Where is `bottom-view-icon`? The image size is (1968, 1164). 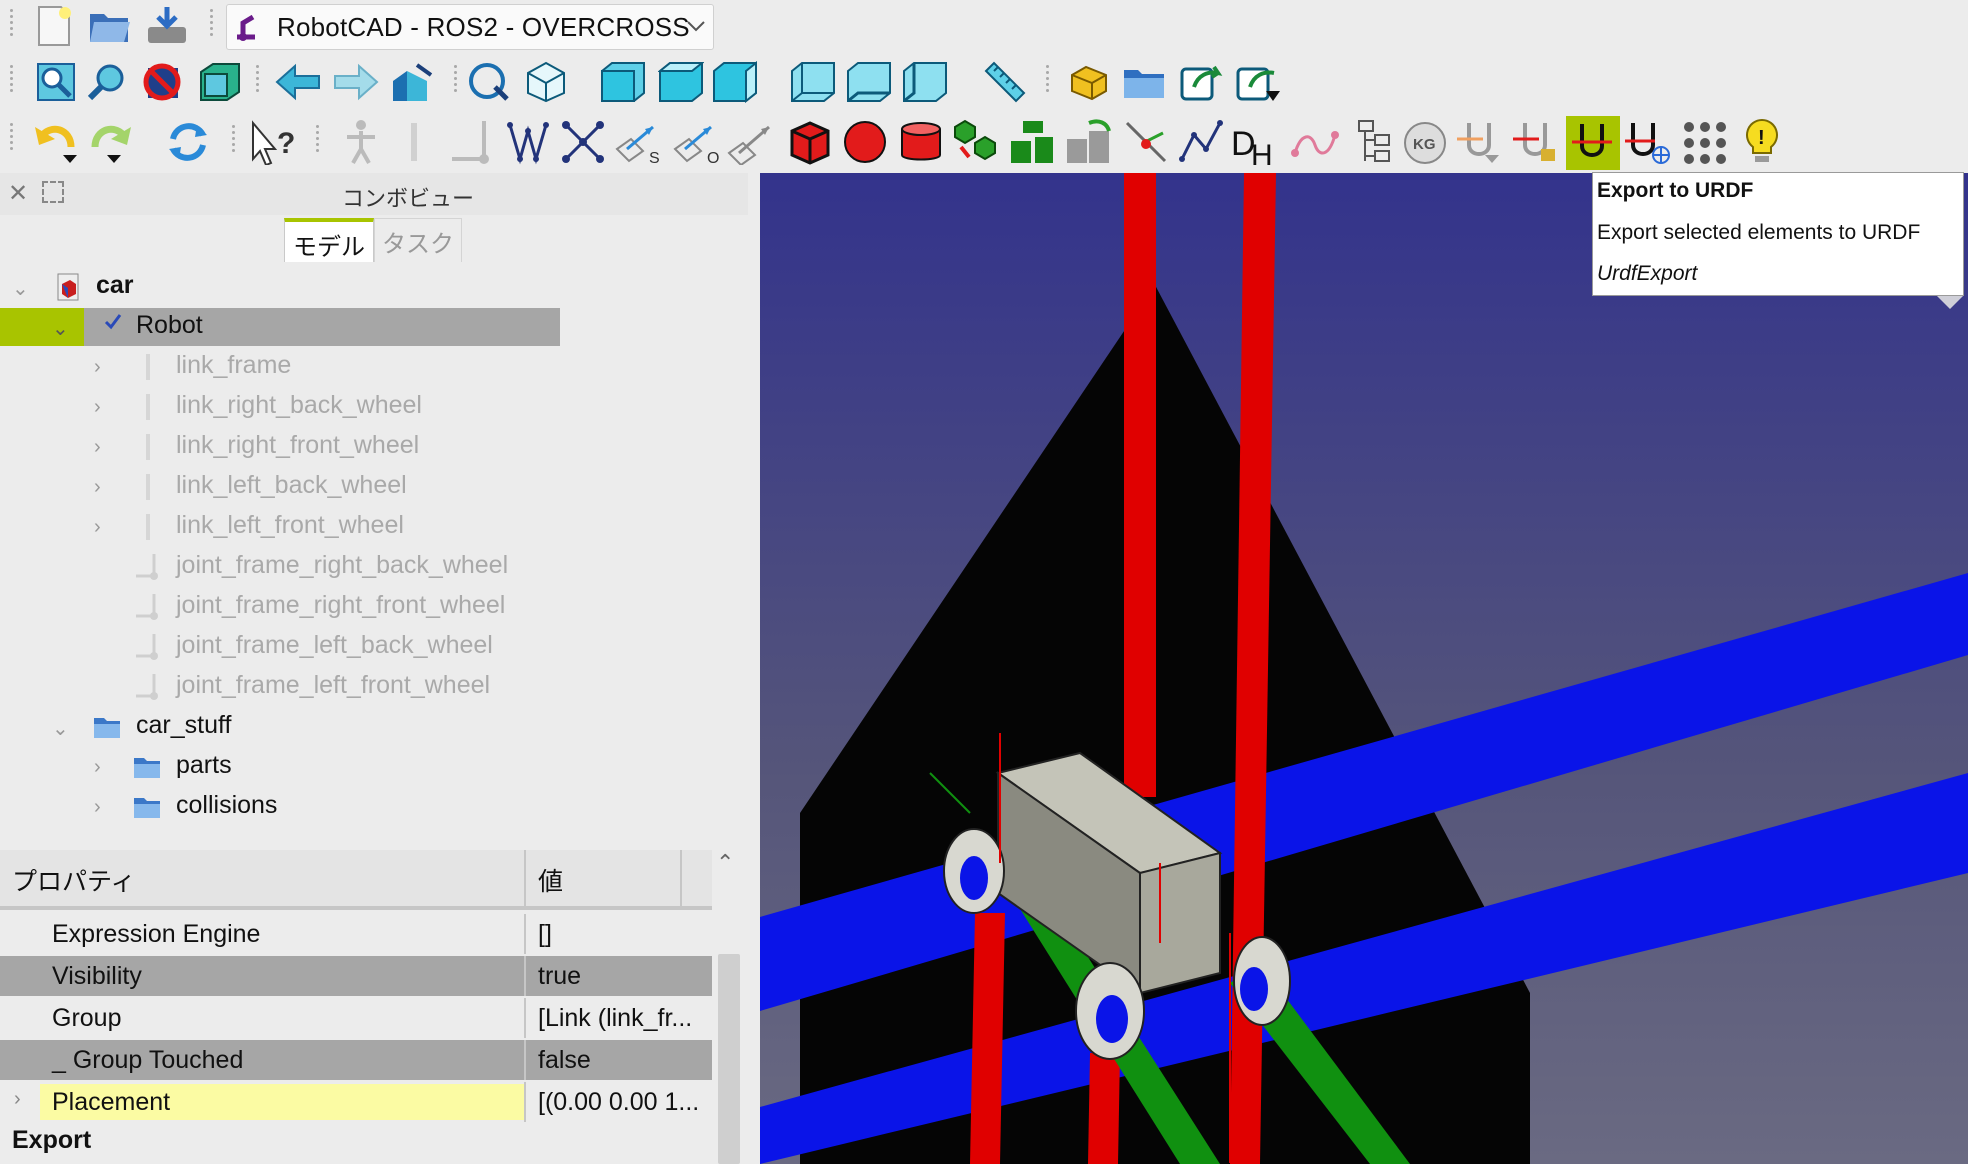 bottom-view-icon is located at coordinates (869, 82).